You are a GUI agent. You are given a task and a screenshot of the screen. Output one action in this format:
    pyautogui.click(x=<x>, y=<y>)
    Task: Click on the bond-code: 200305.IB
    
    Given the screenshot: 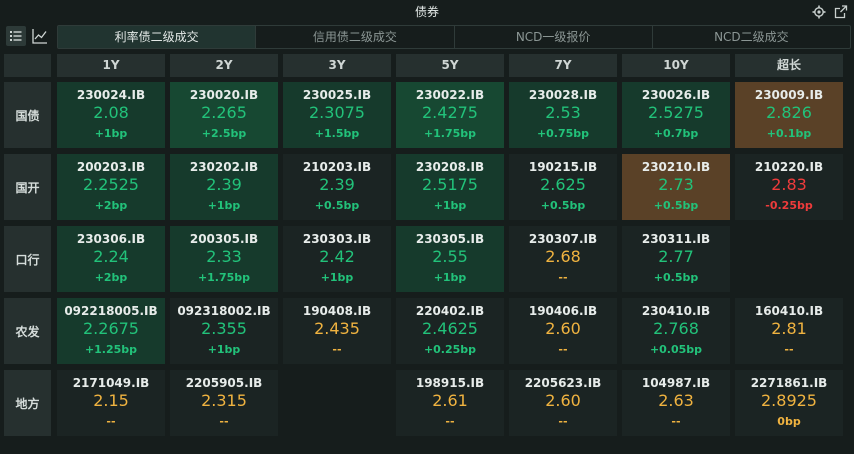 What is the action you would take?
    pyautogui.click(x=224, y=239)
    